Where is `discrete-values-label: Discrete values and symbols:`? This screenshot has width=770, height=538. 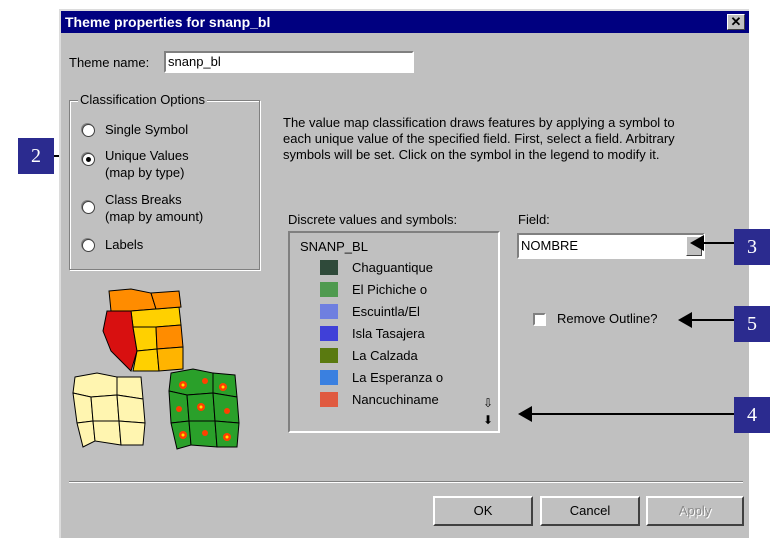 discrete-values-label: Discrete values and symbols: is located at coordinates (373, 219).